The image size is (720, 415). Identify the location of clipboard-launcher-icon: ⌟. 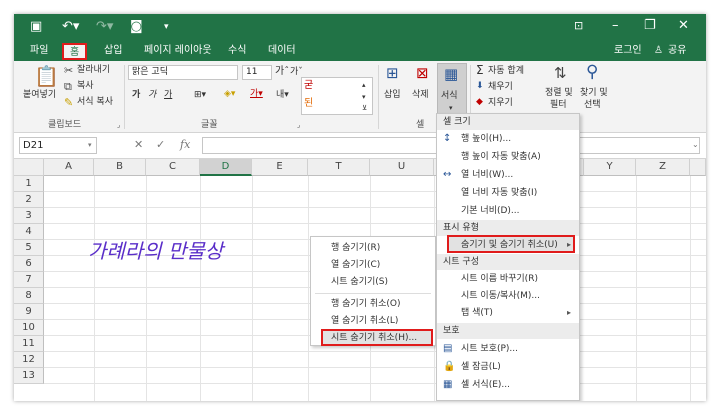
(118, 125).